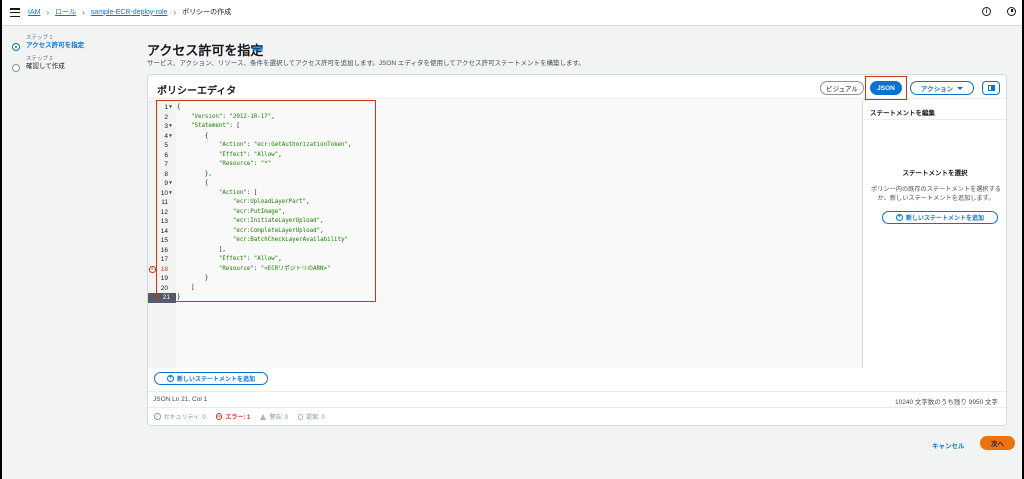  What do you see at coordinates (162, 298) in the screenshot?
I see `line-number: 21` at bounding box center [162, 298].